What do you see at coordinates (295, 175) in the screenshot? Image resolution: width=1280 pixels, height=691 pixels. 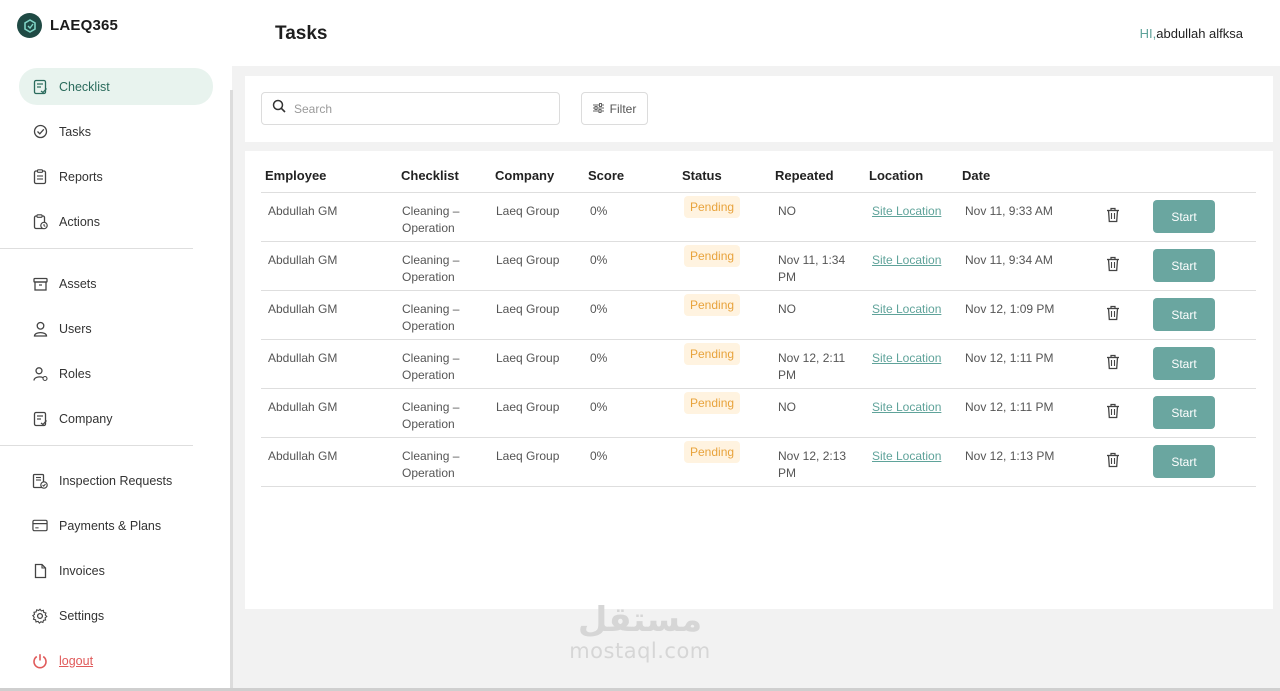 I see `column-header-employee: Employee` at bounding box center [295, 175].